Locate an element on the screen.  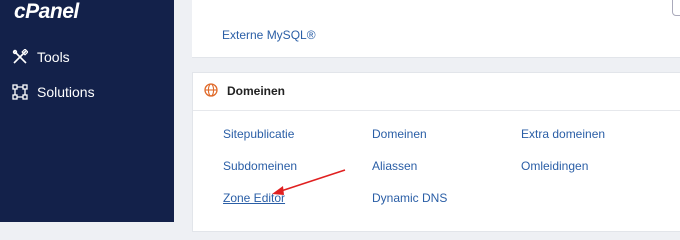
solutions-icon is located at coordinates (20, 92).